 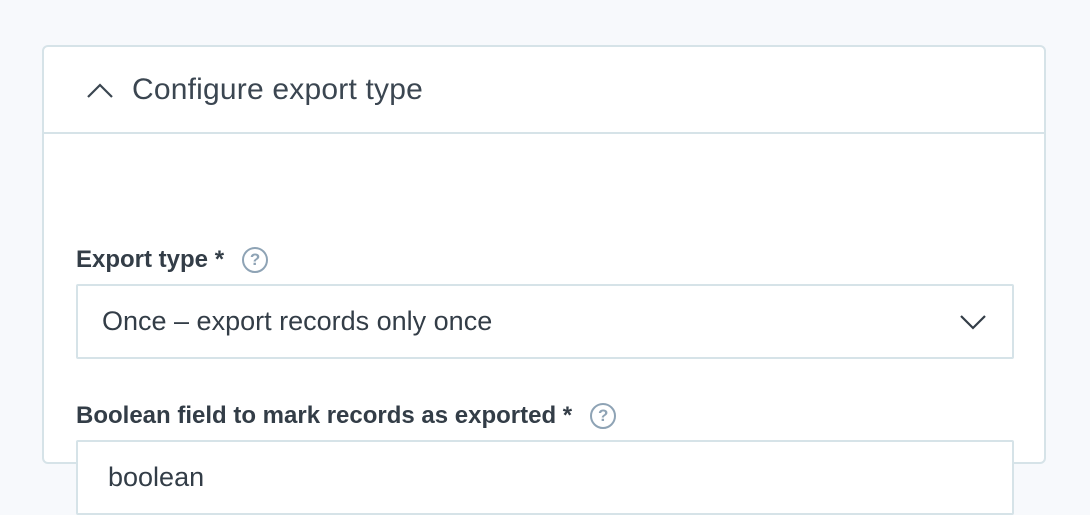 What do you see at coordinates (973, 322) in the screenshot?
I see `chevron-down-icon` at bounding box center [973, 322].